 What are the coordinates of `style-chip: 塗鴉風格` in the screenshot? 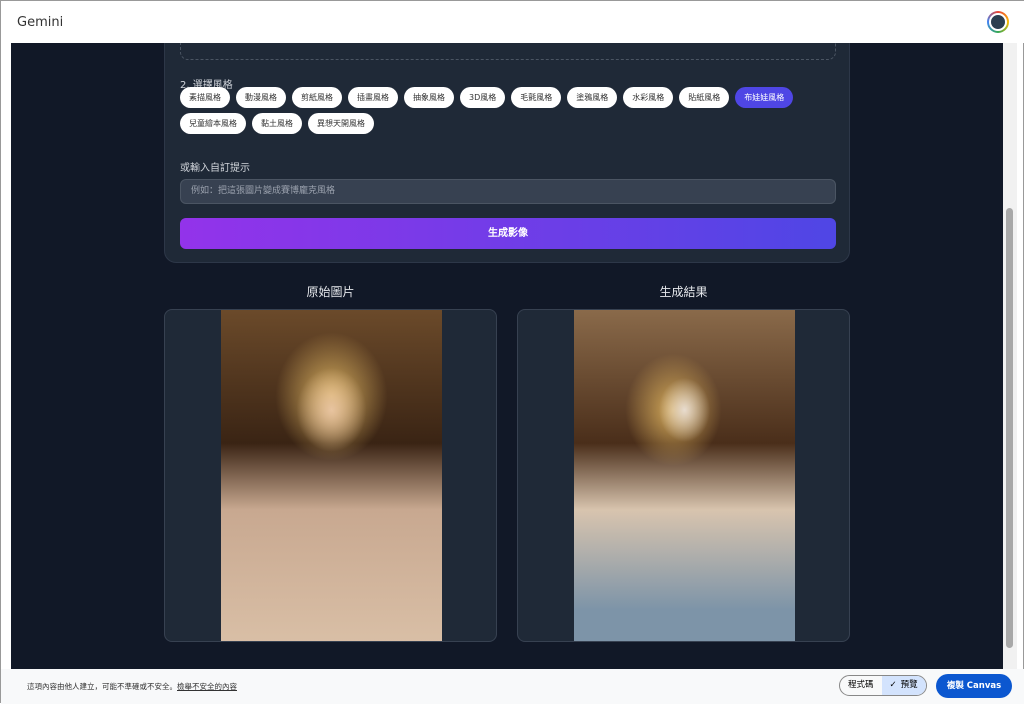 It's located at (592, 97).